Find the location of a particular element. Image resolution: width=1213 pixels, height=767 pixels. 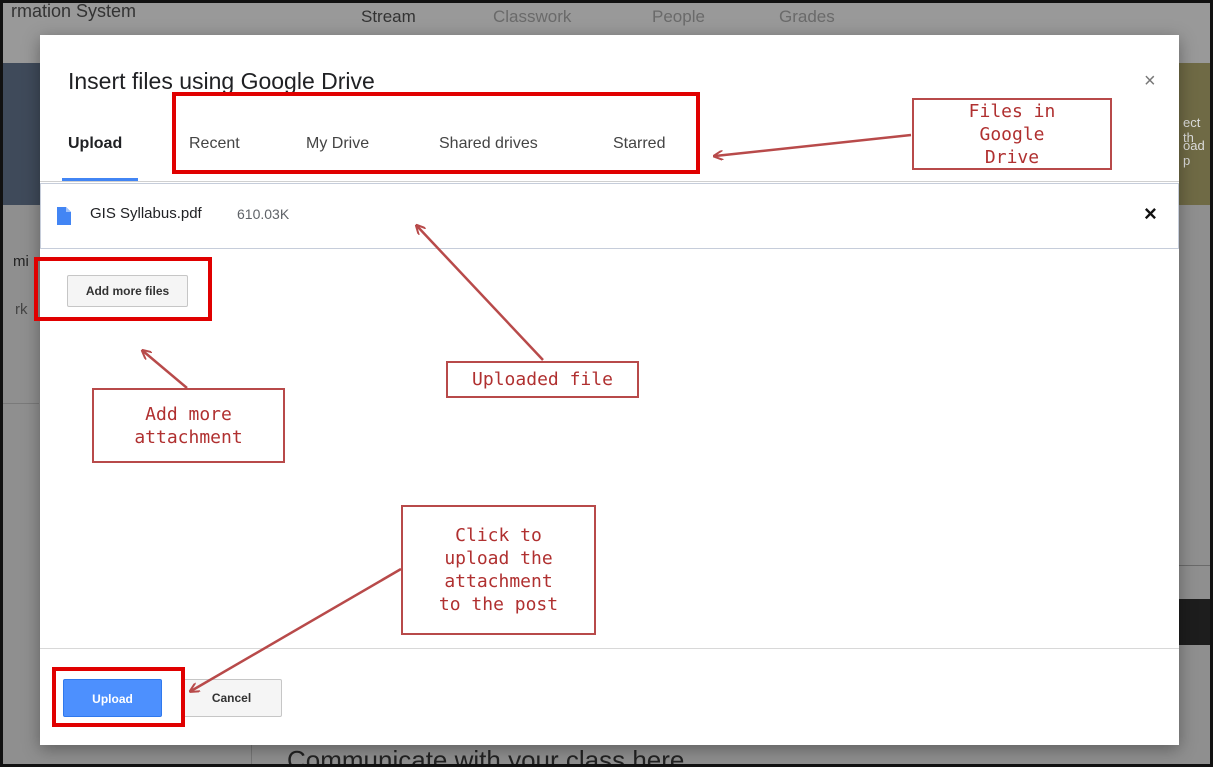

background-app-title: rmation System is located at coordinates (74, 11).